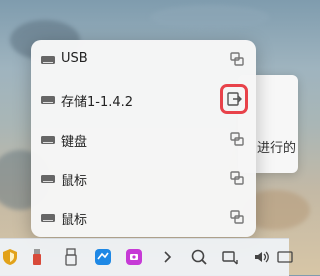 This screenshot has width=320, height=276. I want to click on device-row-keyboard: 键盘, so click(143, 140).